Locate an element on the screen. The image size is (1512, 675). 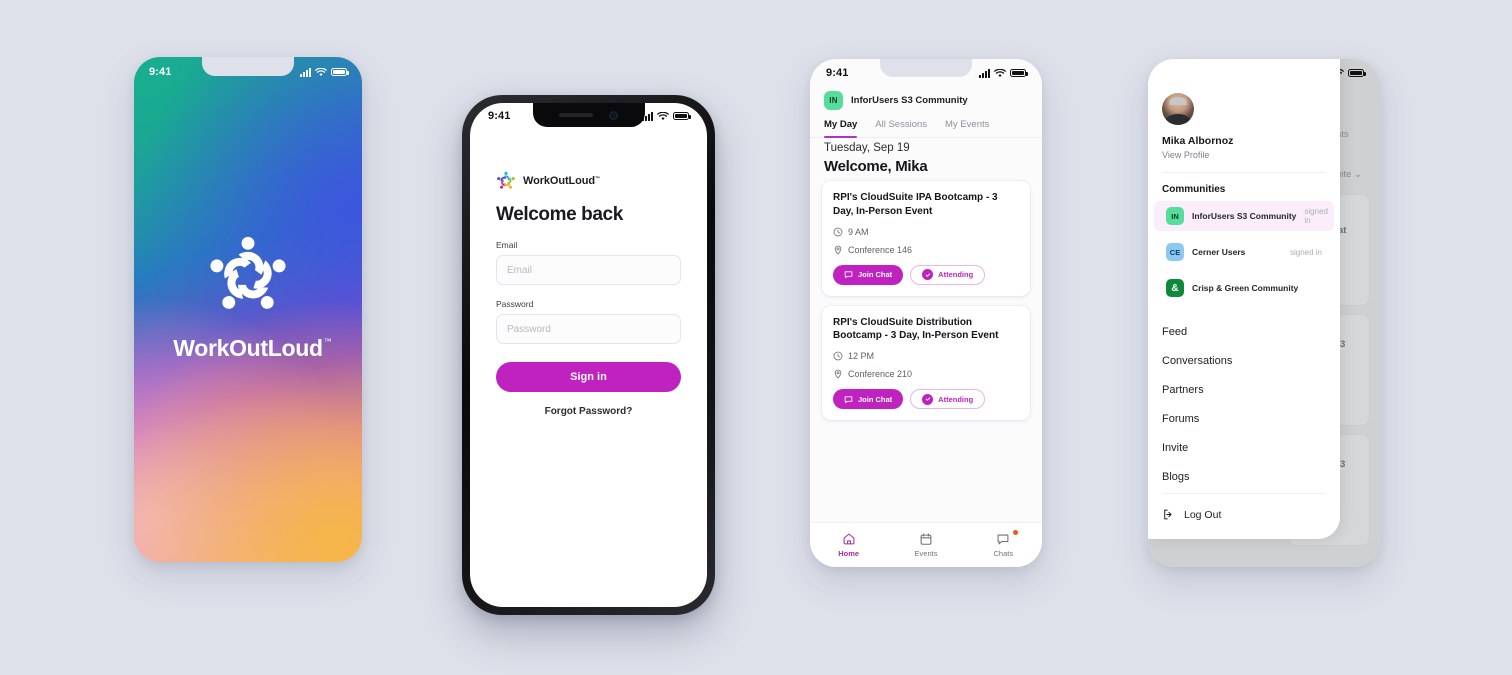
cellular-icon is located at coordinates (984, 73).